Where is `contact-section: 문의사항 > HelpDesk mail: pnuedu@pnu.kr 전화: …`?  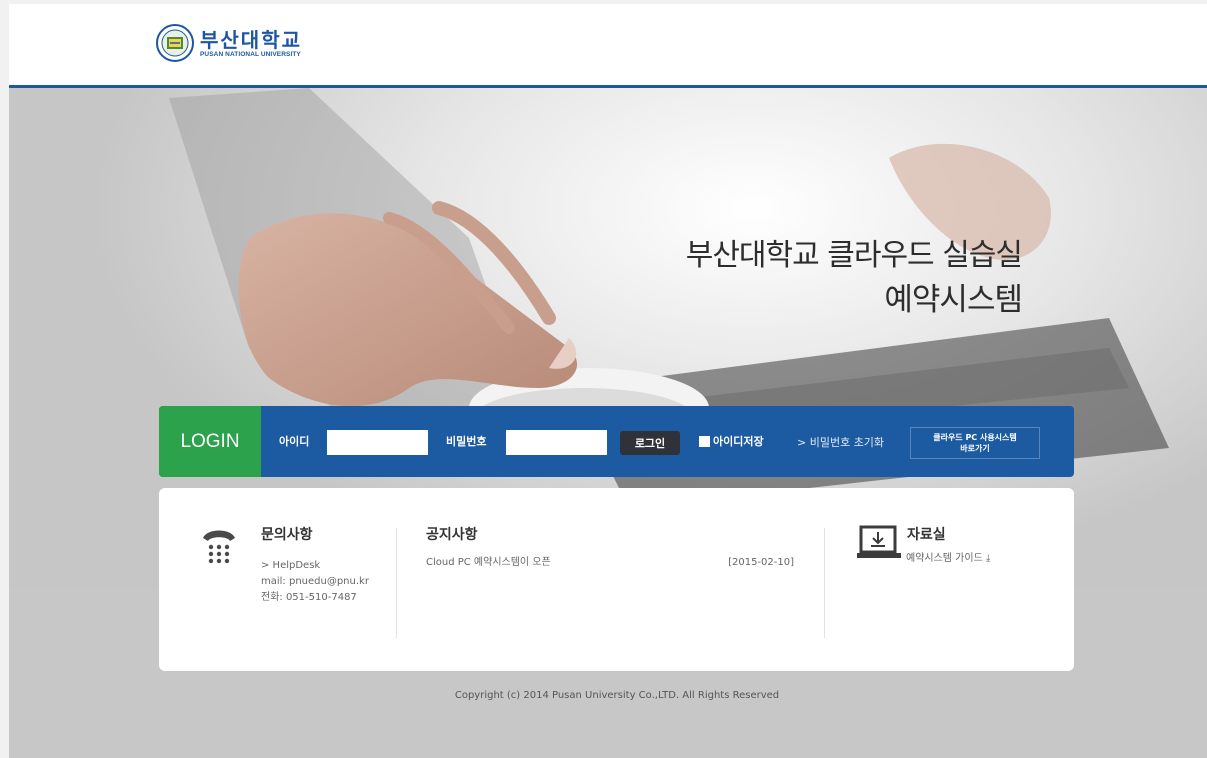 contact-section: 문의사항 > HelpDesk mail: pnuedu@pnu.kr 전화: … is located at coordinates (299, 579).